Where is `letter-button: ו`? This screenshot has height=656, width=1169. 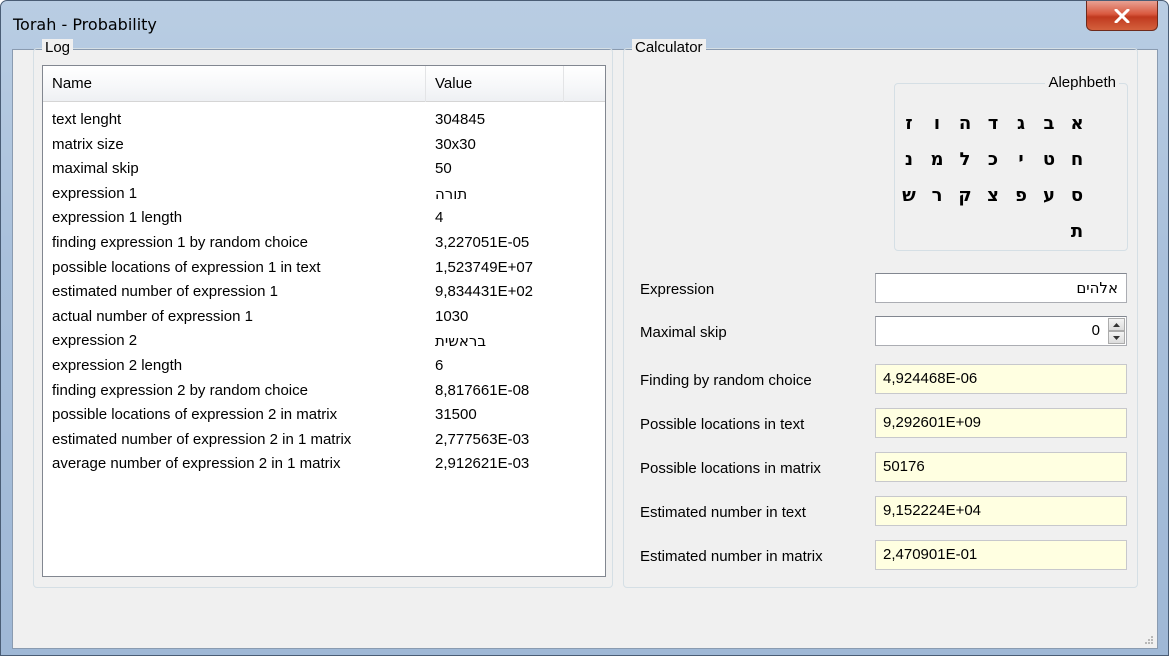
letter-button: ו is located at coordinates (937, 124).